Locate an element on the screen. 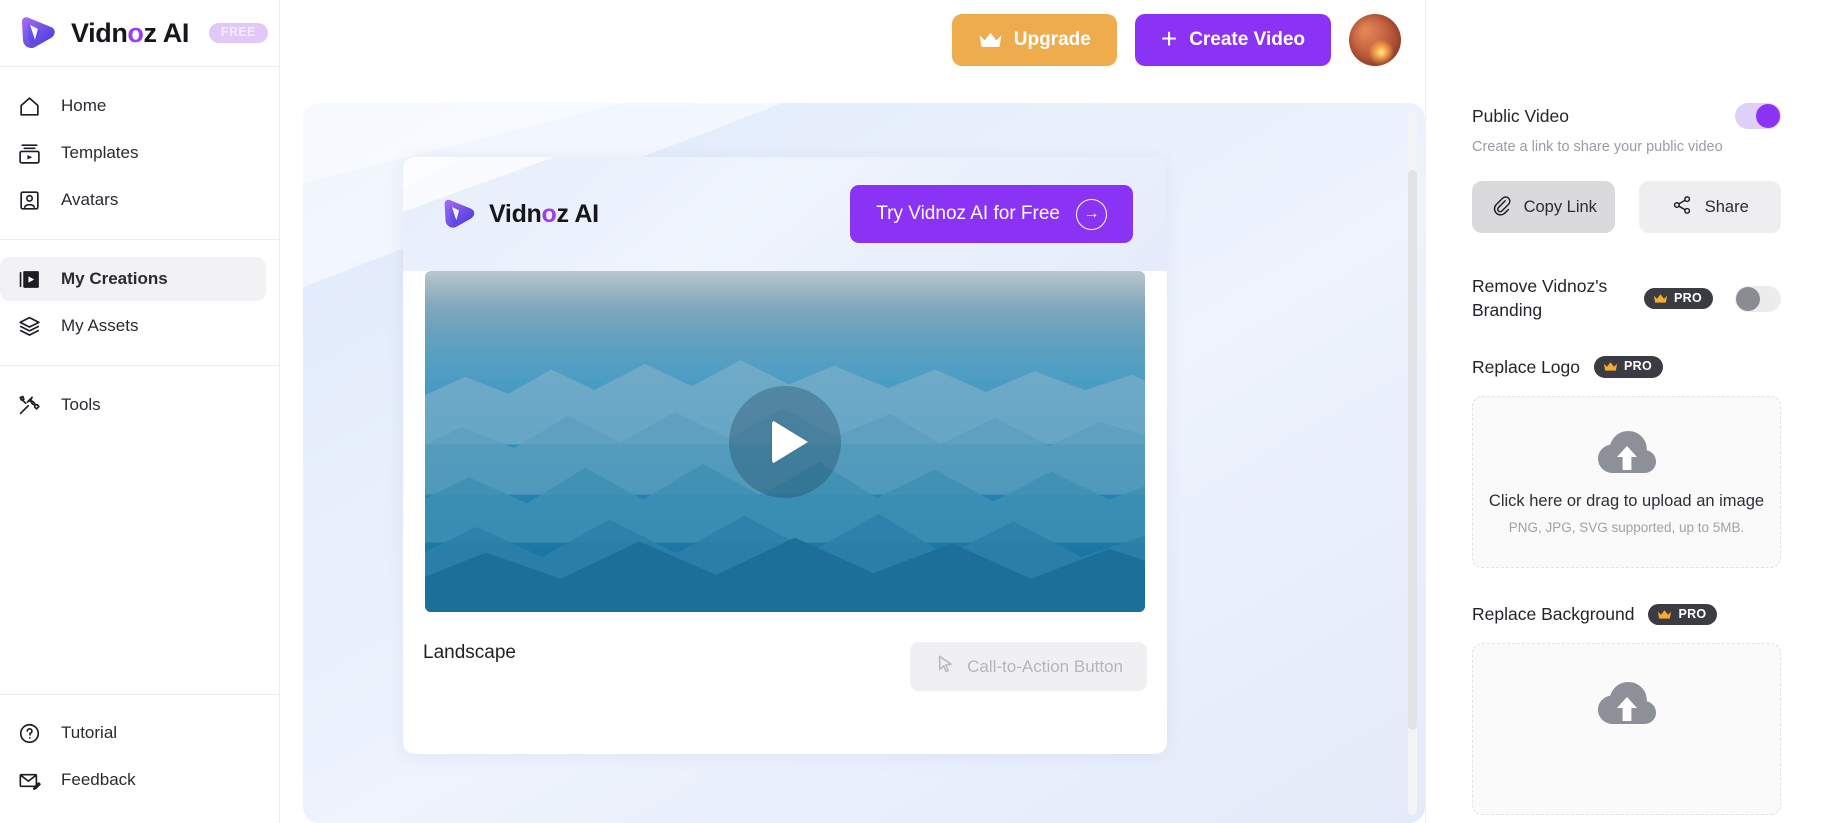 This screenshot has height=823, width=1825. create-video-button: + Create Video is located at coordinates (1232, 40).